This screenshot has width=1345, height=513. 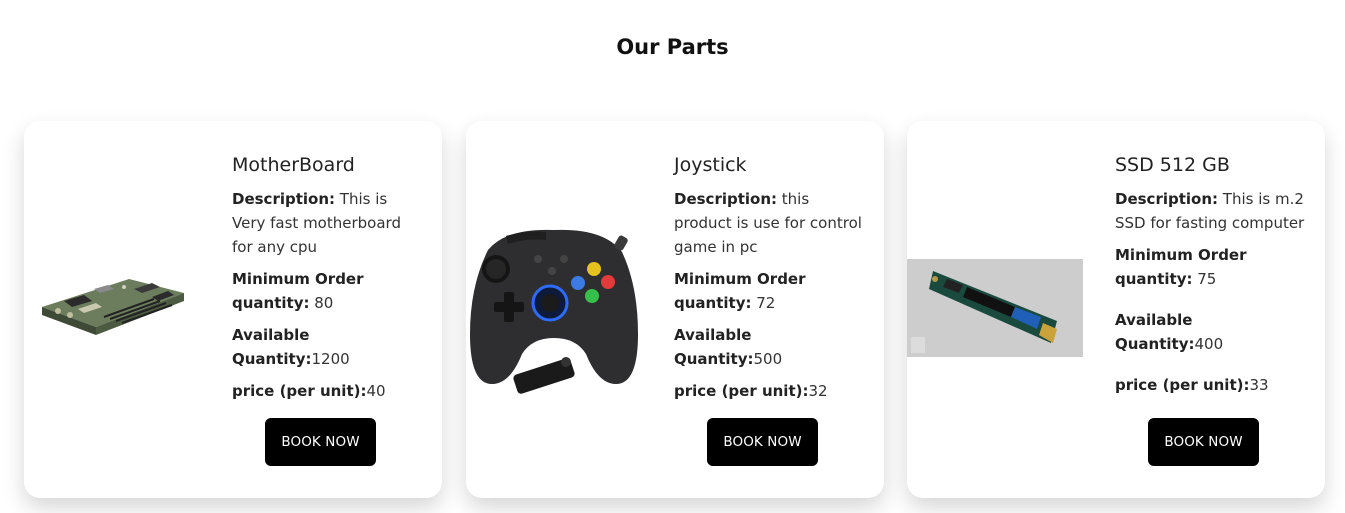 What do you see at coordinates (1259, 385) in the screenshot?
I see `price-value: 33` at bounding box center [1259, 385].